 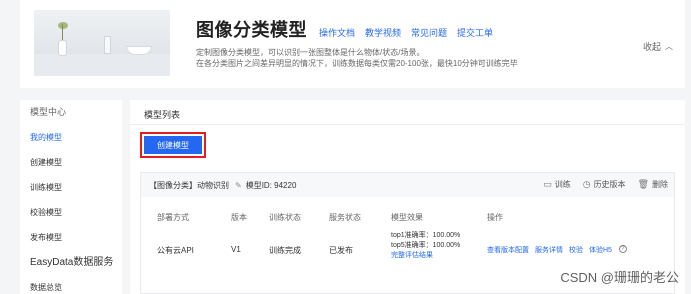 I want to click on trash-icon: 🗑, so click(x=643, y=184).